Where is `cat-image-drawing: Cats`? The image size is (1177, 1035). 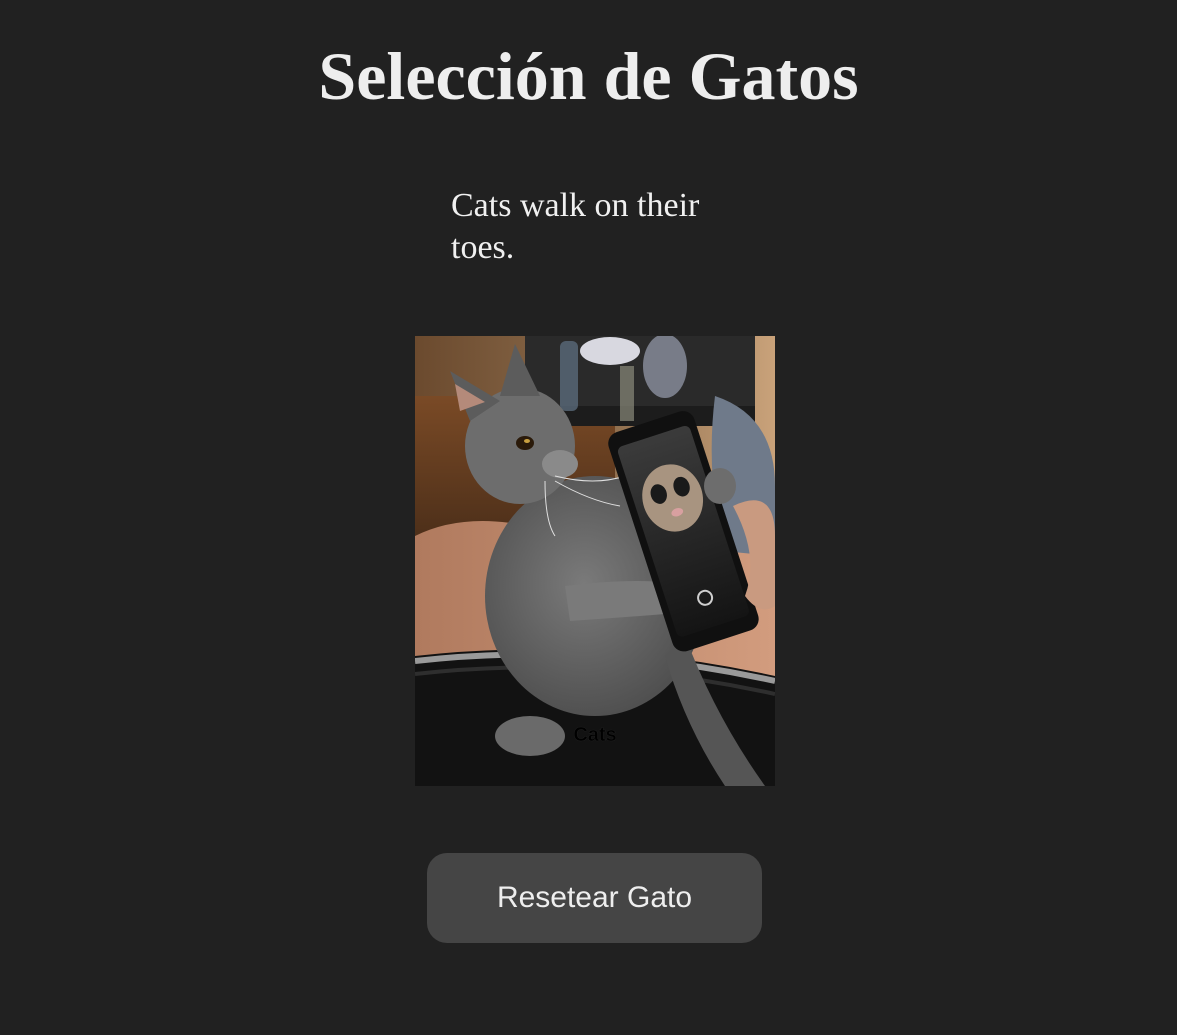
cat-image-drawing: Cats is located at coordinates (595, 561).